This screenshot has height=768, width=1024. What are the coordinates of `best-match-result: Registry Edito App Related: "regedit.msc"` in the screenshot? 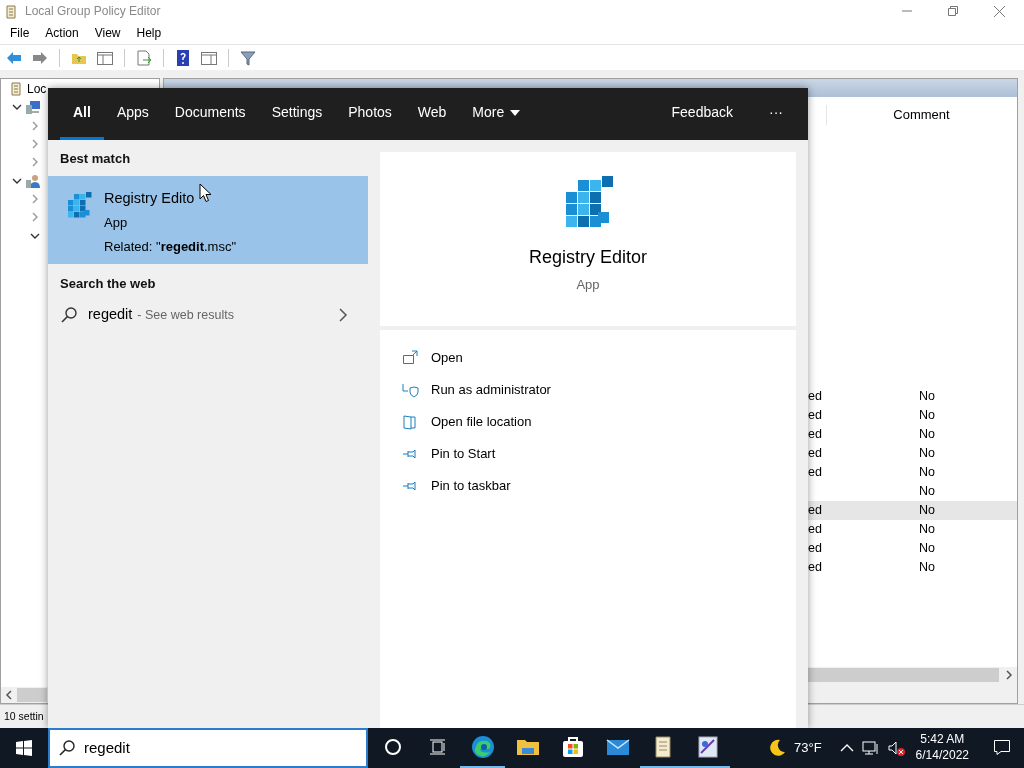 It's located at (208, 219).